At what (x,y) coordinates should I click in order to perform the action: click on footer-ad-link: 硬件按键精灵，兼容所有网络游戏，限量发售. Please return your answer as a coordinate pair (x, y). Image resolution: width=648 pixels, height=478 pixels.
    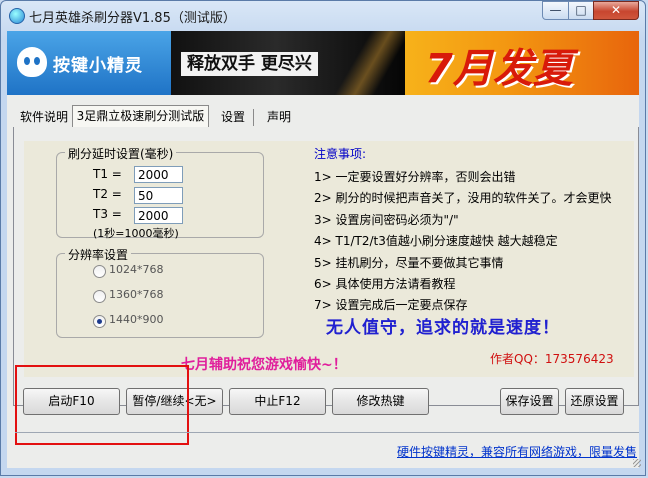
    Looking at the image, I should click on (517, 451).